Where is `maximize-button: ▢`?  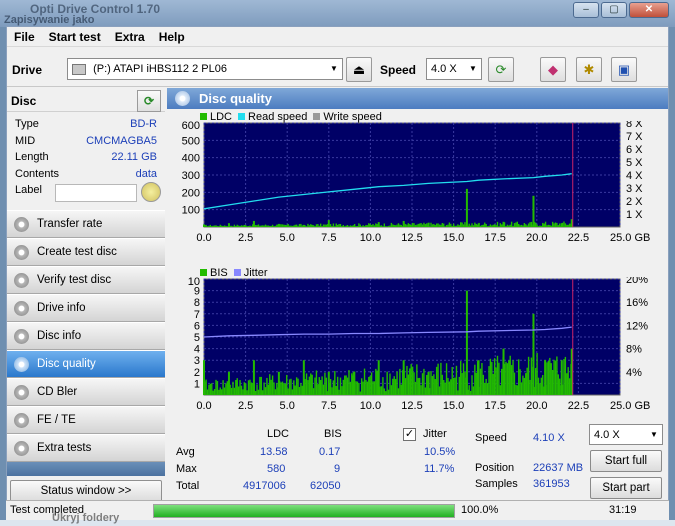
maximize-button: ▢ is located at coordinates (614, 10).